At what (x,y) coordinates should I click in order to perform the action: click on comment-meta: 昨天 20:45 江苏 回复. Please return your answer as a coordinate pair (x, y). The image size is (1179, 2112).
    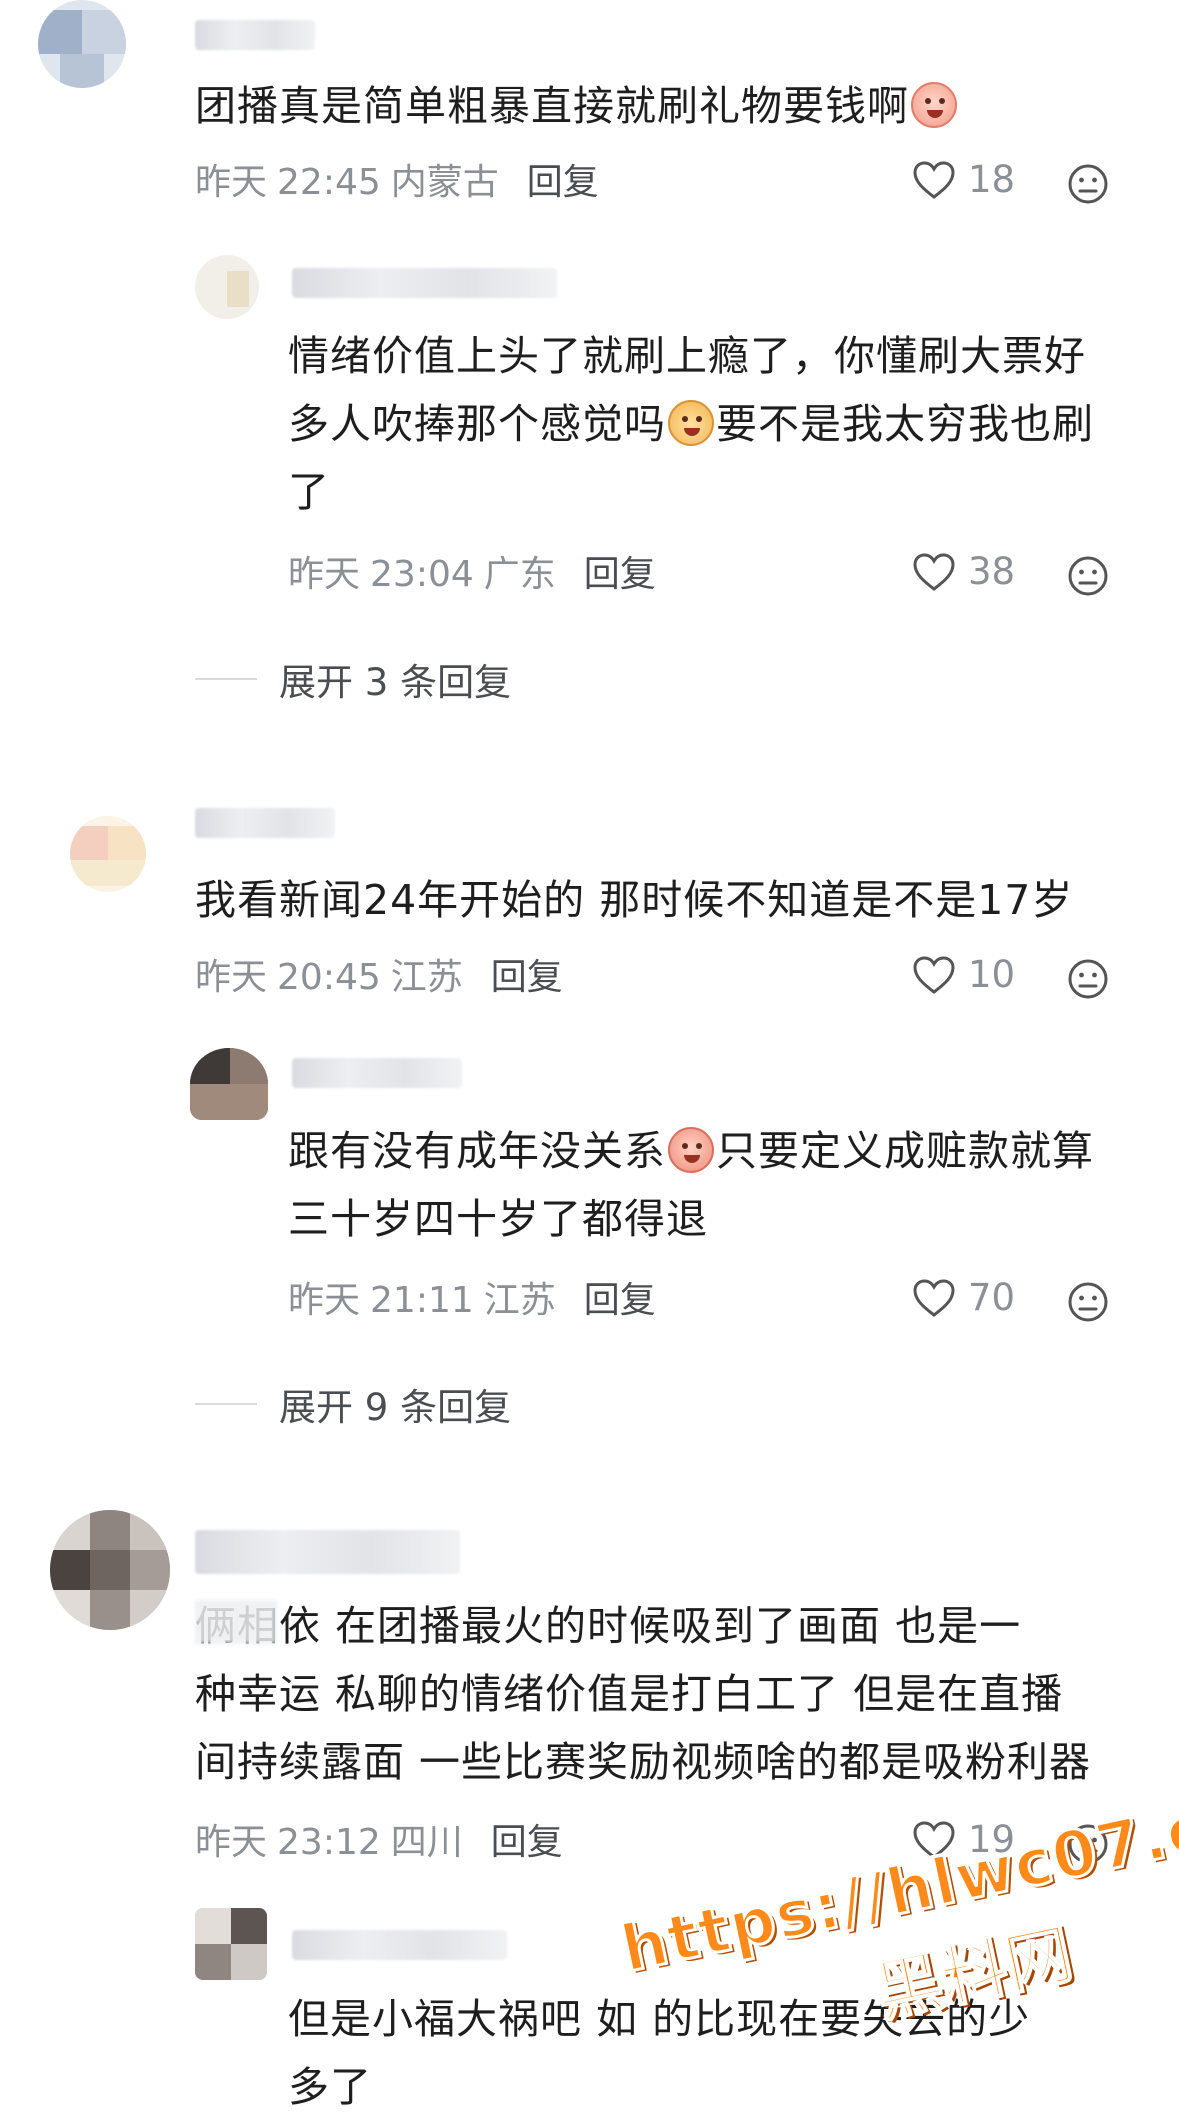
    Looking at the image, I should click on (379, 978).